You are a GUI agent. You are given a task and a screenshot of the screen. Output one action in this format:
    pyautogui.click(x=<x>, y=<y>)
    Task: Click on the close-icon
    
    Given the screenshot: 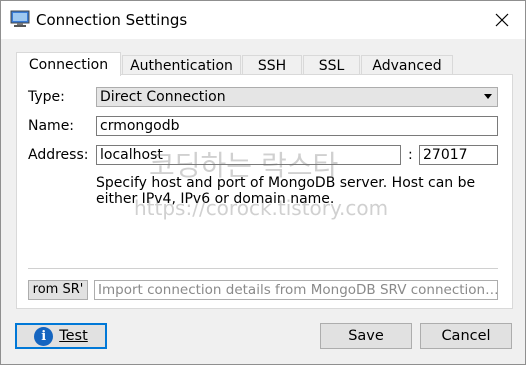 What is the action you would take?
    pyautogui.click(x=502, y=20)
    